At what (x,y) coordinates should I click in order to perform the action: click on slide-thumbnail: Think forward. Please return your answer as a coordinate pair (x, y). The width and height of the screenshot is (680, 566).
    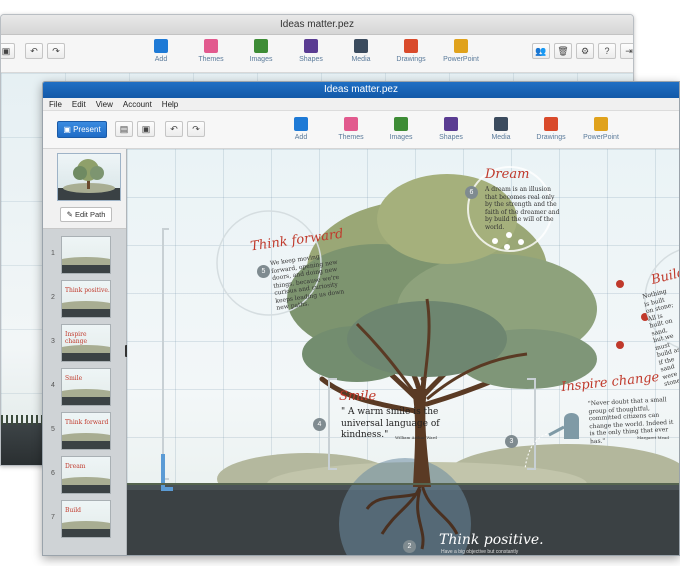
    Looking at the image, I should click on (86, 431).